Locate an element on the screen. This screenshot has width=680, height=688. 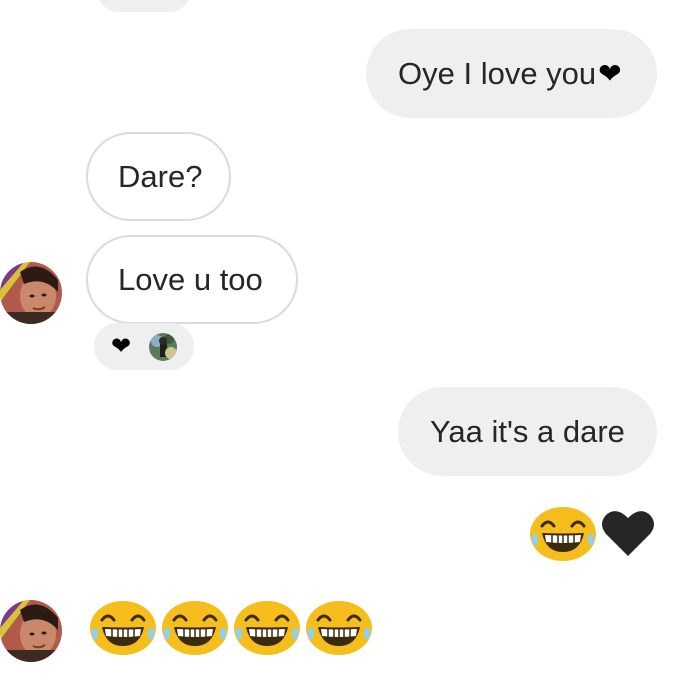
reaction-pill: ❤ is located at coordinates (144, 346).